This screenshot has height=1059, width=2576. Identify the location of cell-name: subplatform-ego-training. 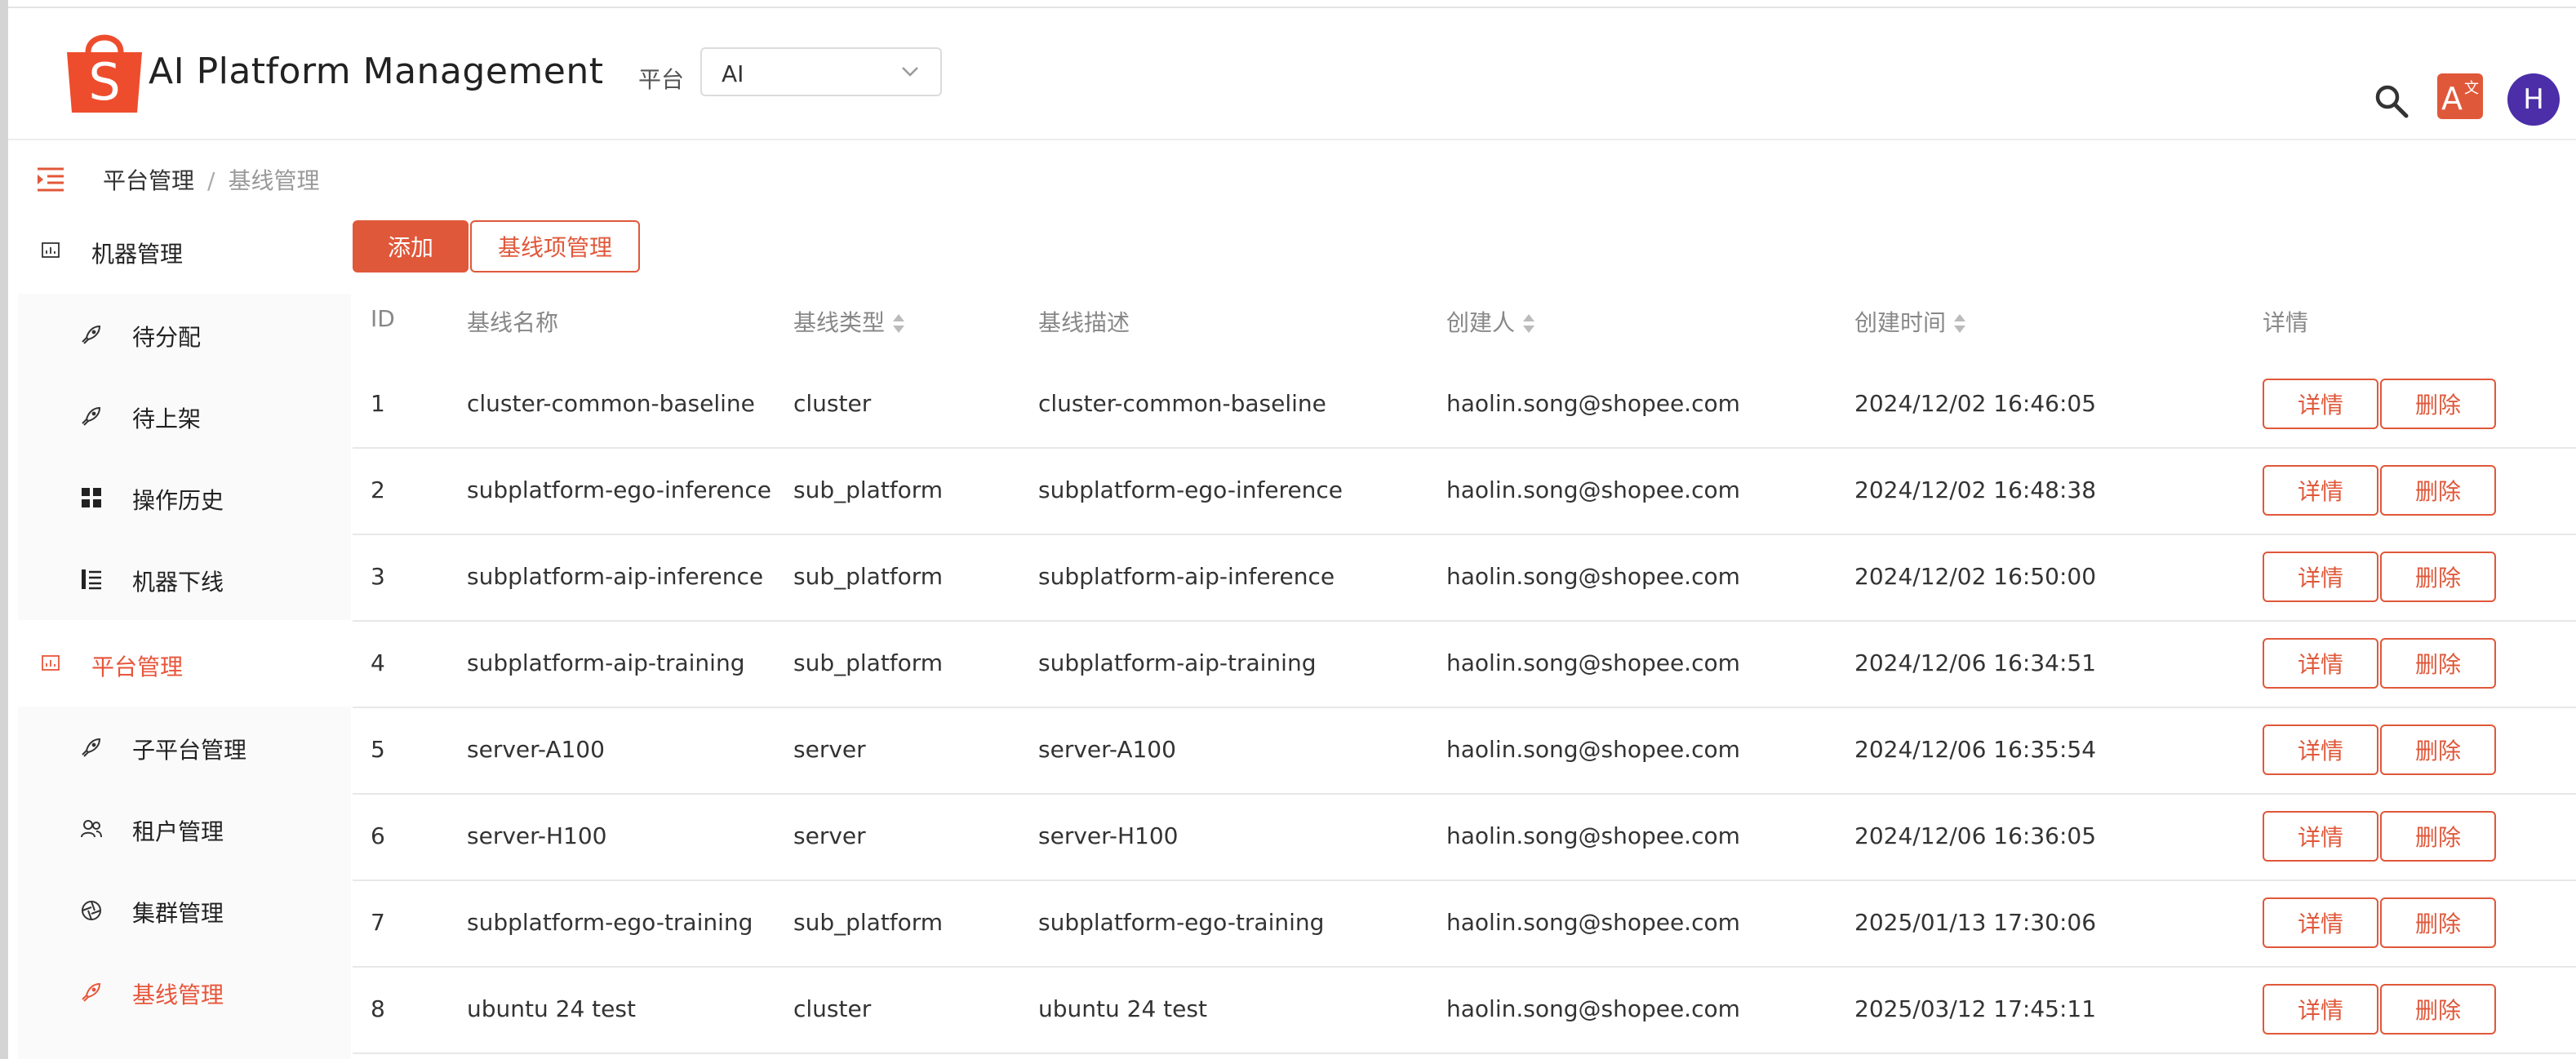
(610, 922).